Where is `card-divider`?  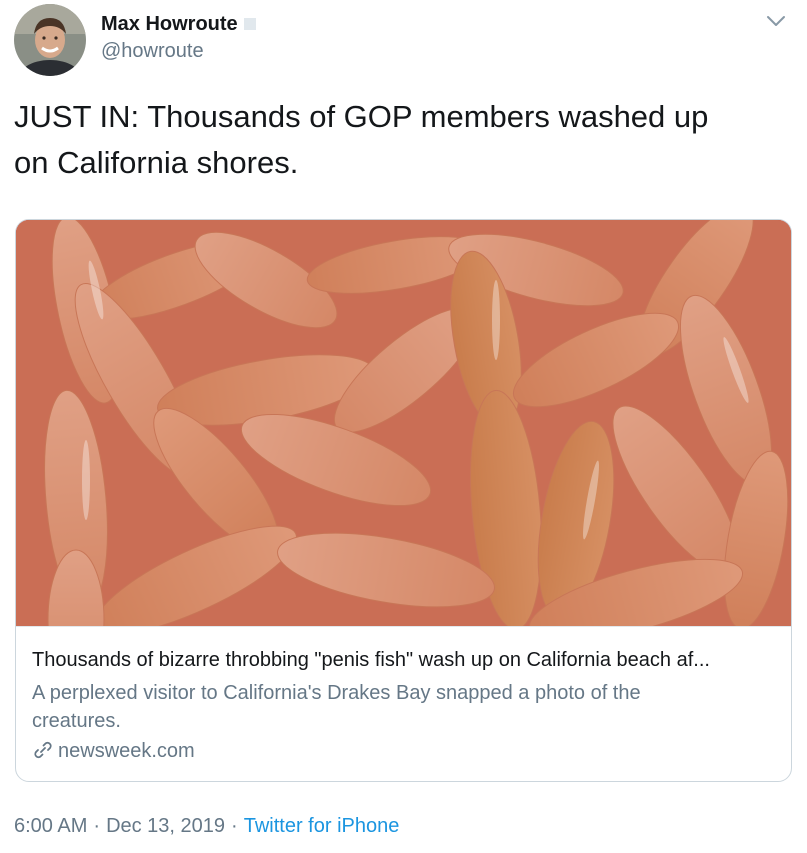 card-divider is located at coordinates (403, 626).